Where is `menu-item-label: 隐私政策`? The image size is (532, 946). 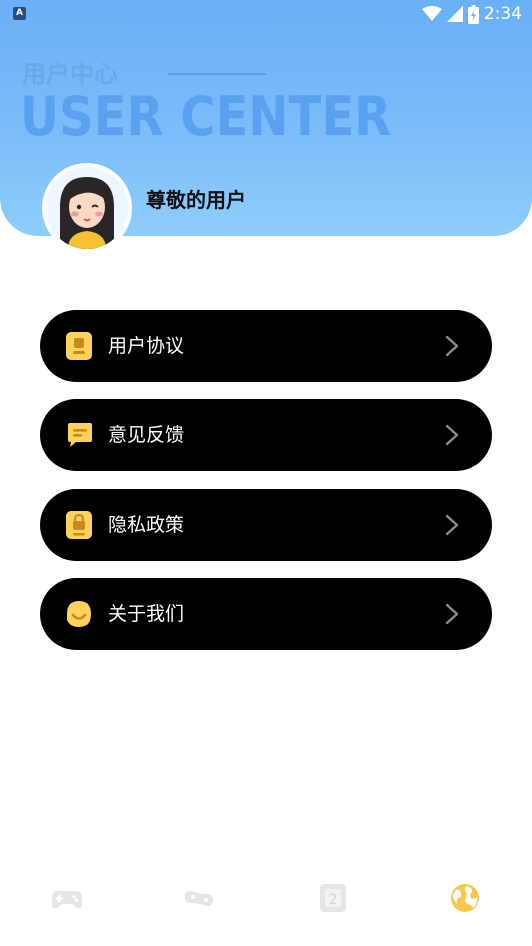
menu-item-label: 隐私政策 is located at coordinates (146, 525).